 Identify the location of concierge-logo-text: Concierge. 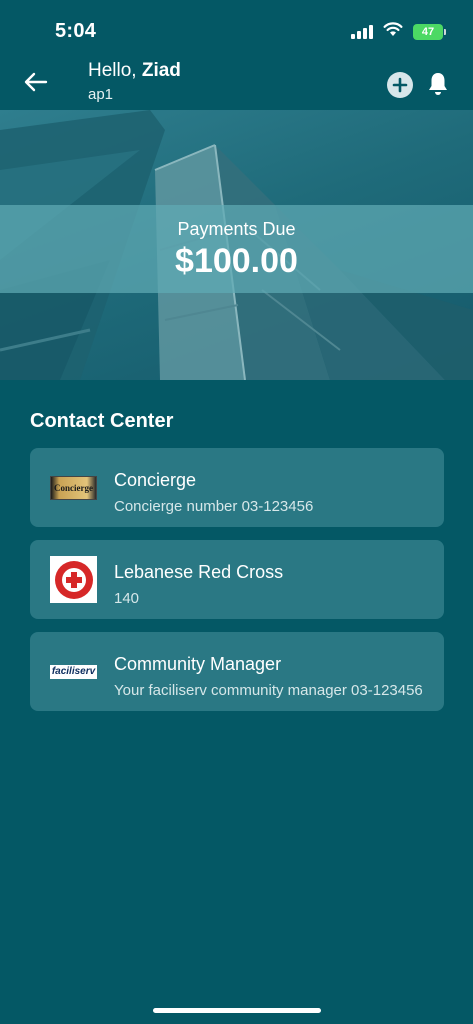
(73, 487).